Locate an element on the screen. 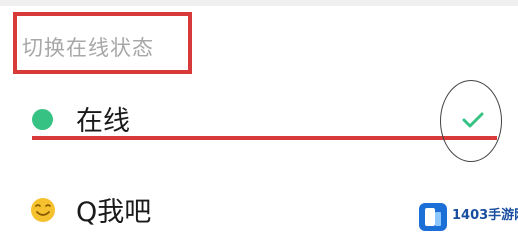  section-title: 切换在线状态 is located at coordinates (88, 48).